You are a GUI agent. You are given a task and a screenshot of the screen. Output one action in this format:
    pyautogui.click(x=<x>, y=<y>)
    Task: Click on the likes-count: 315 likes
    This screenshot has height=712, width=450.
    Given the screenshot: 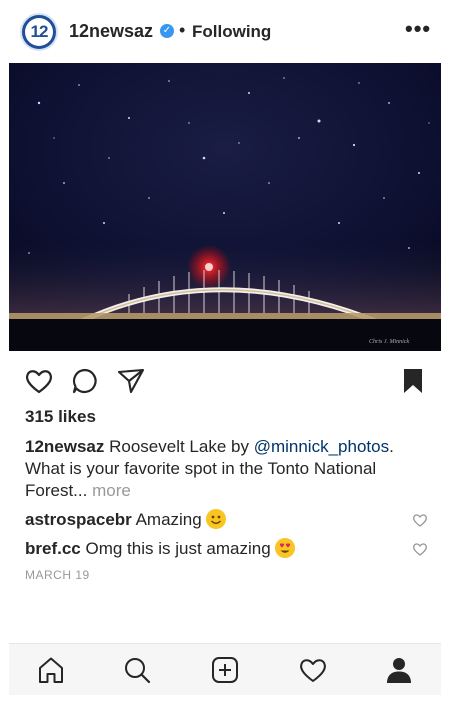 What is the action you would take?
    pyautogui.click(x=60, y=417)
    